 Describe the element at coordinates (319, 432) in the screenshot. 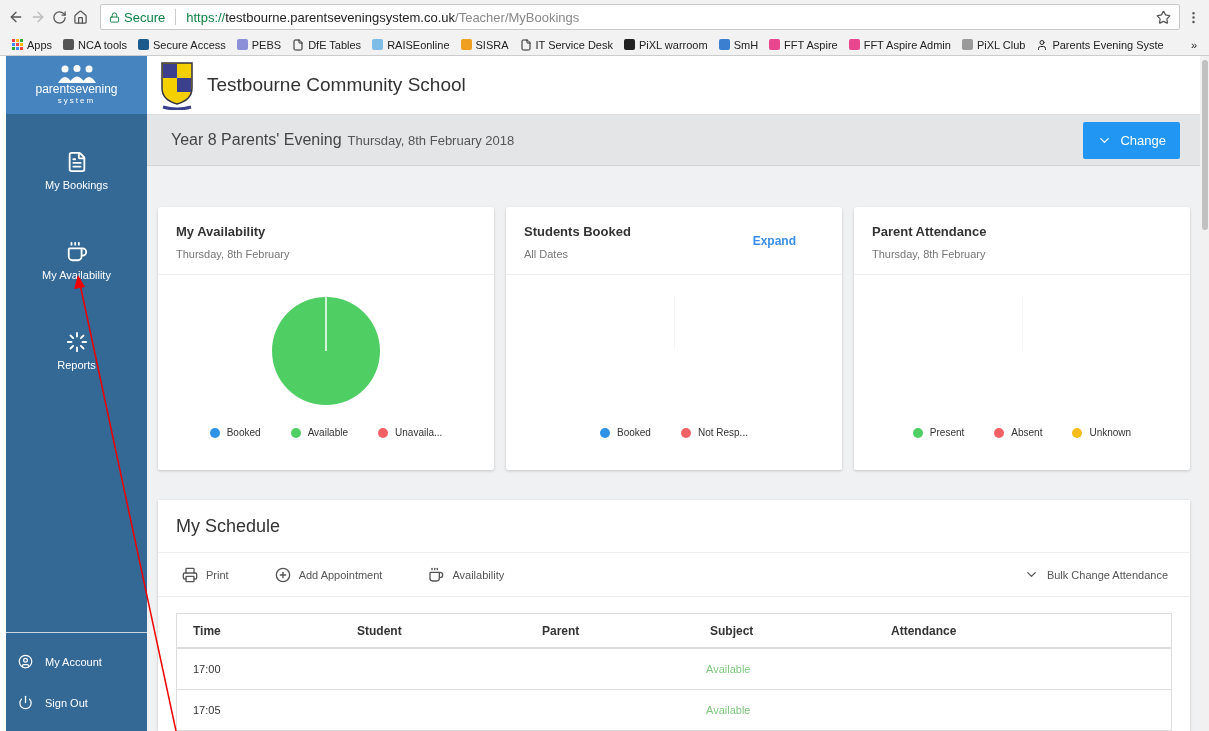

I see `legend-item: Available` at that location.